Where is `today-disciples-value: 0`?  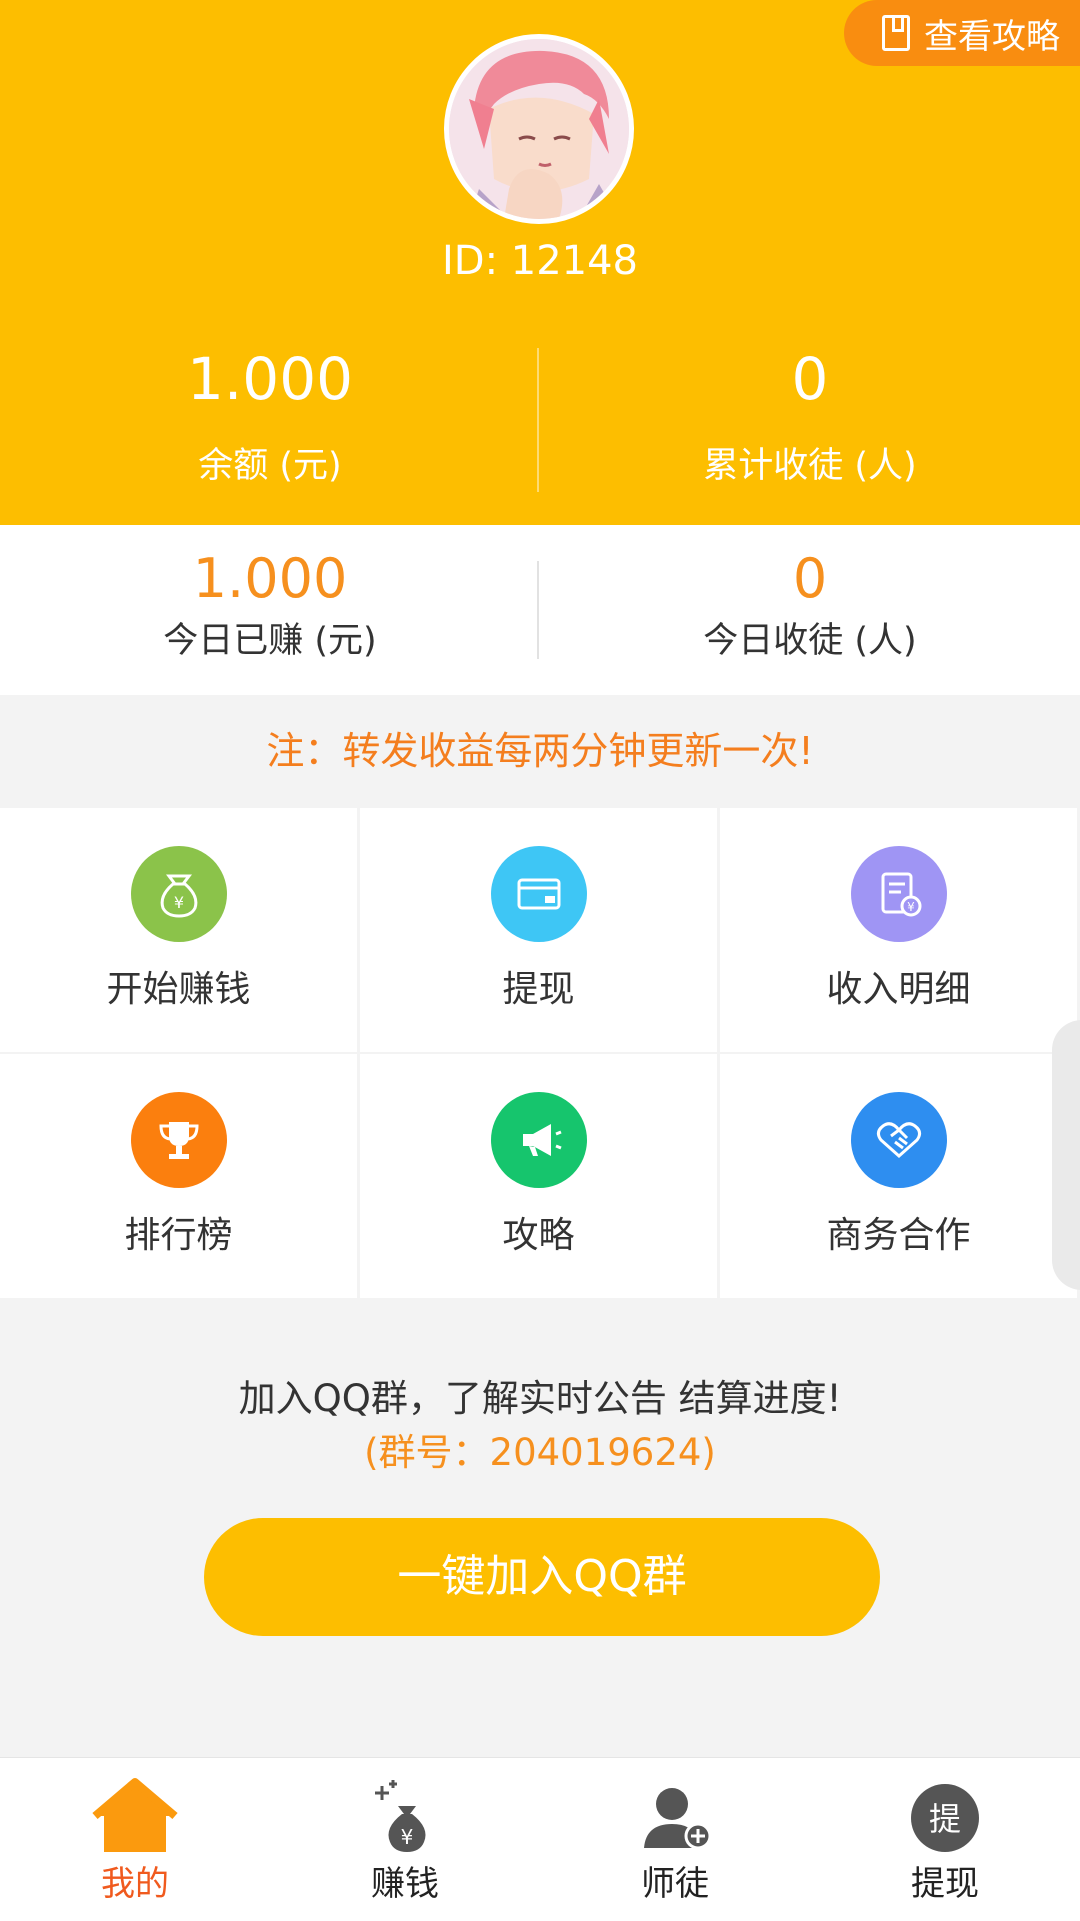 today-disciples-value: 0 is located at coordinates (810, 578).